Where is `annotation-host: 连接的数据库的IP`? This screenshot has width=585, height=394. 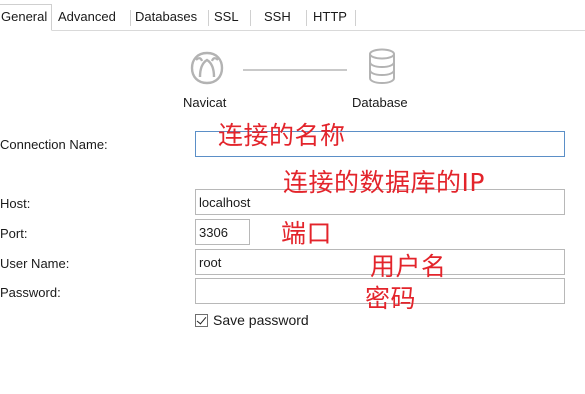
annotation-host: 连接的数据库的IP is located at coordinates (384, 182).